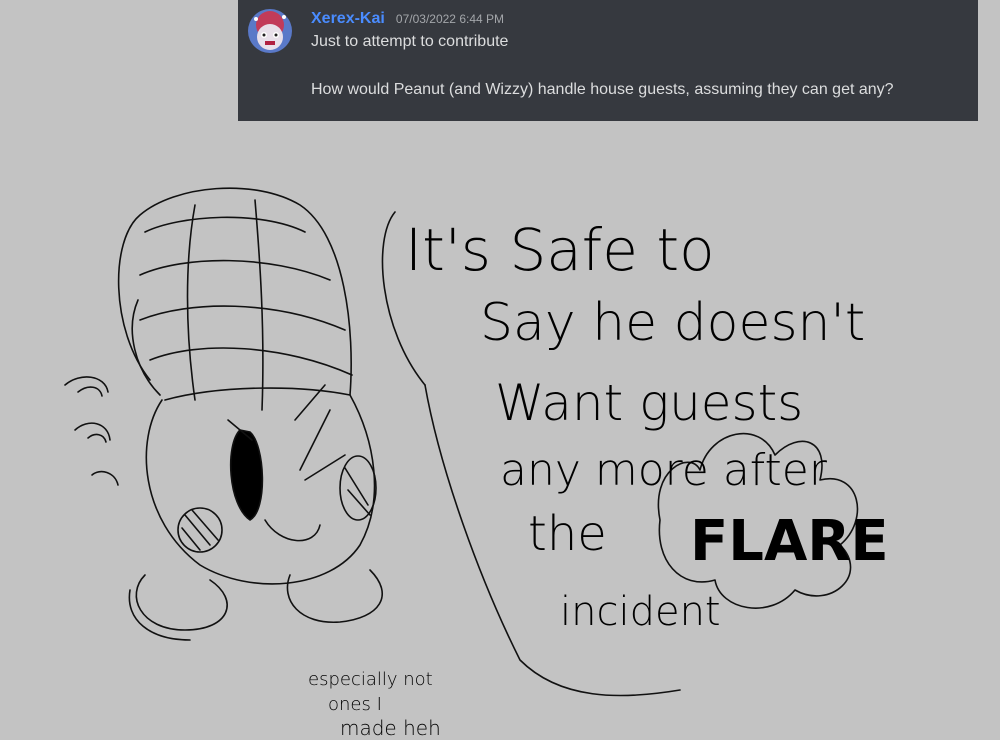 The height and width of the screenshot is (740, 1000). What do you see at coordinates (672, 323) in the screenshot?
I see `speech-line-2: Say he doesn't` at bounding box center [672, 323].